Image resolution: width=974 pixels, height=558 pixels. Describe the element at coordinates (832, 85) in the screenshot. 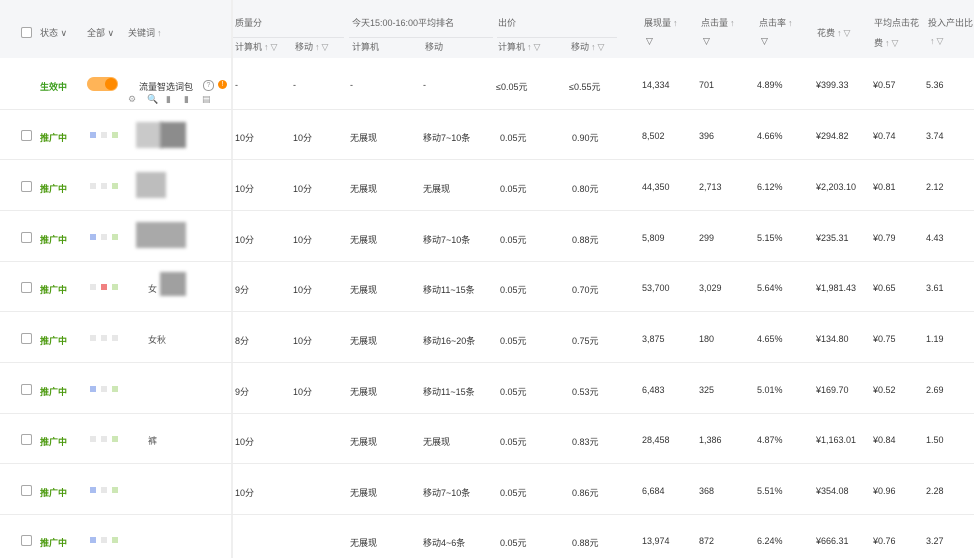

I see `spend: ¥399.33` at that location.